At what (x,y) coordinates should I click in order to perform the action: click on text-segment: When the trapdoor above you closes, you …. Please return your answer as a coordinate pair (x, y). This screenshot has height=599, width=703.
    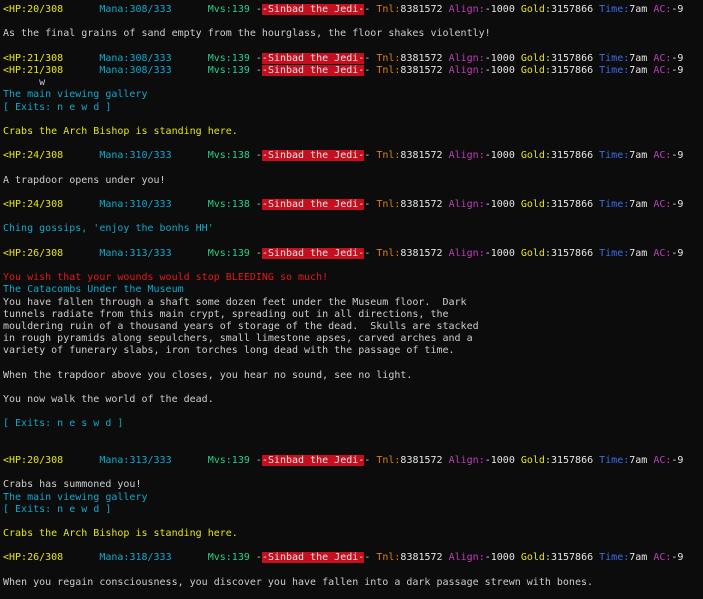
    Looking at the image, I should click on (208, 375).